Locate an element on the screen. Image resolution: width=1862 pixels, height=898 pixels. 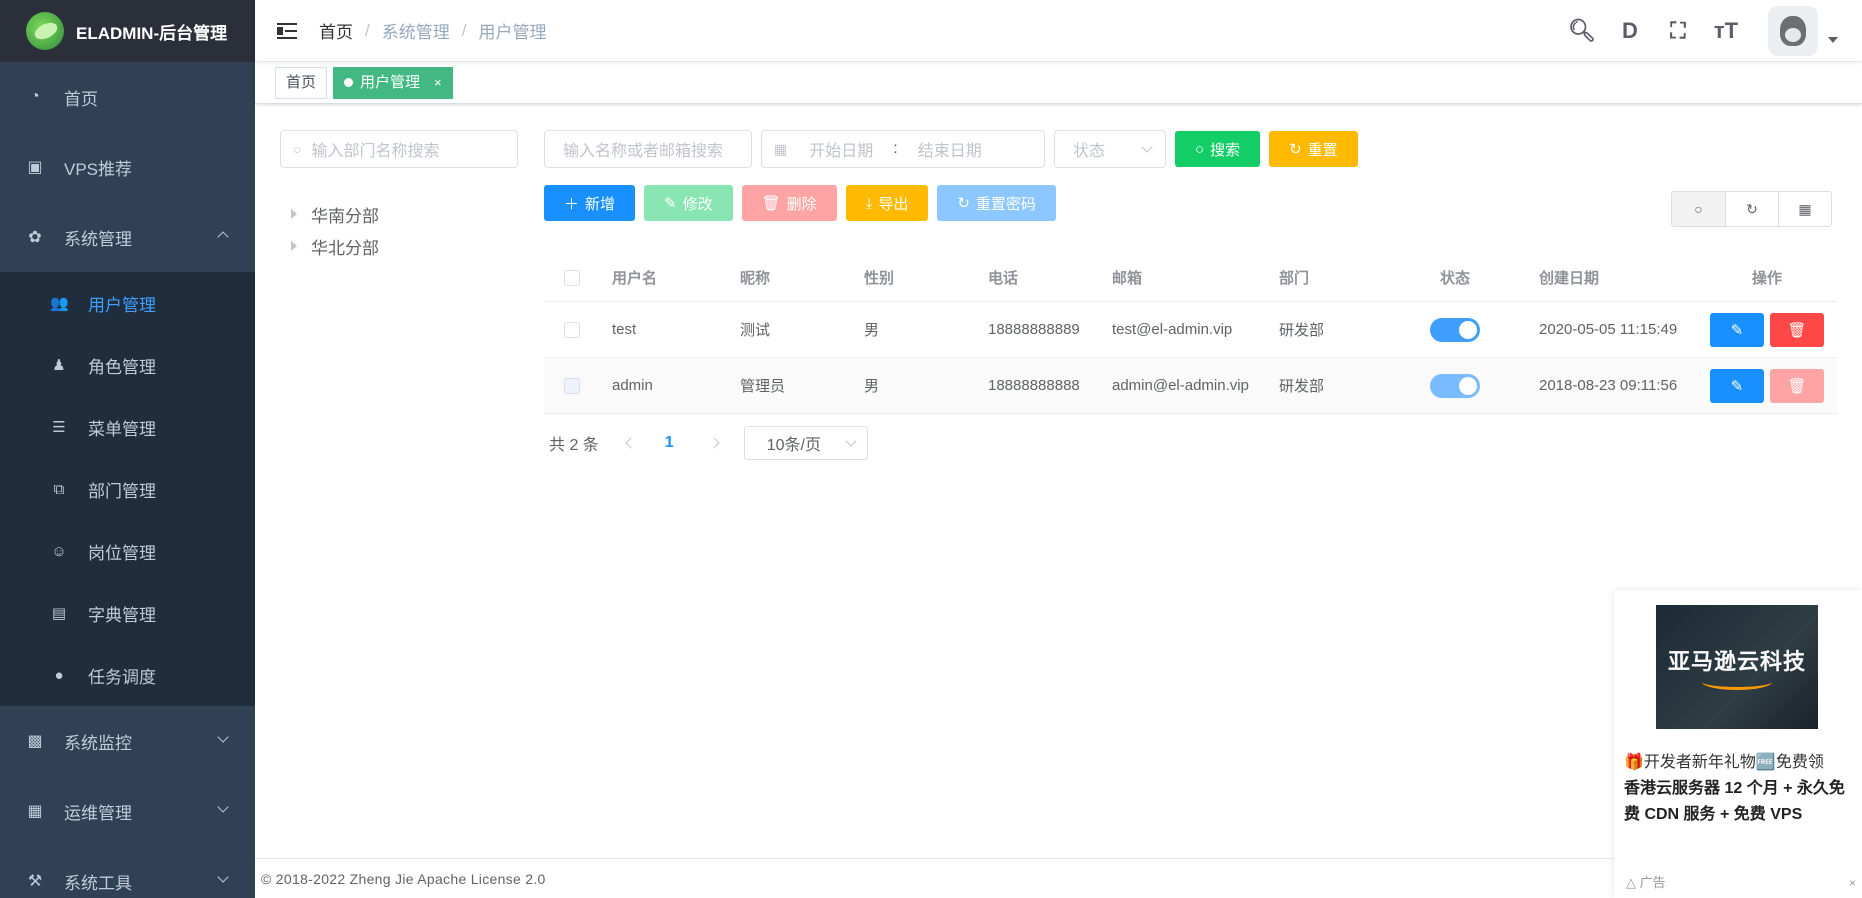
status-switch is located at coordinates (1455, 329).